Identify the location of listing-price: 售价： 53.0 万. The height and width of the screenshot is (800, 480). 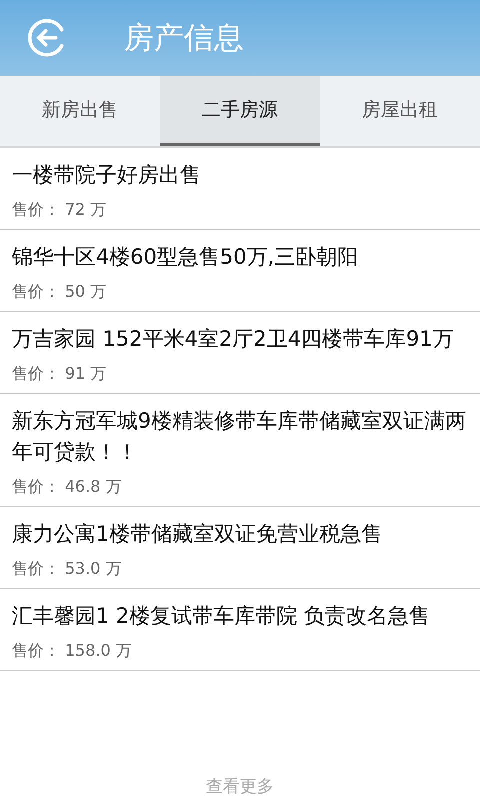
(67, 569).